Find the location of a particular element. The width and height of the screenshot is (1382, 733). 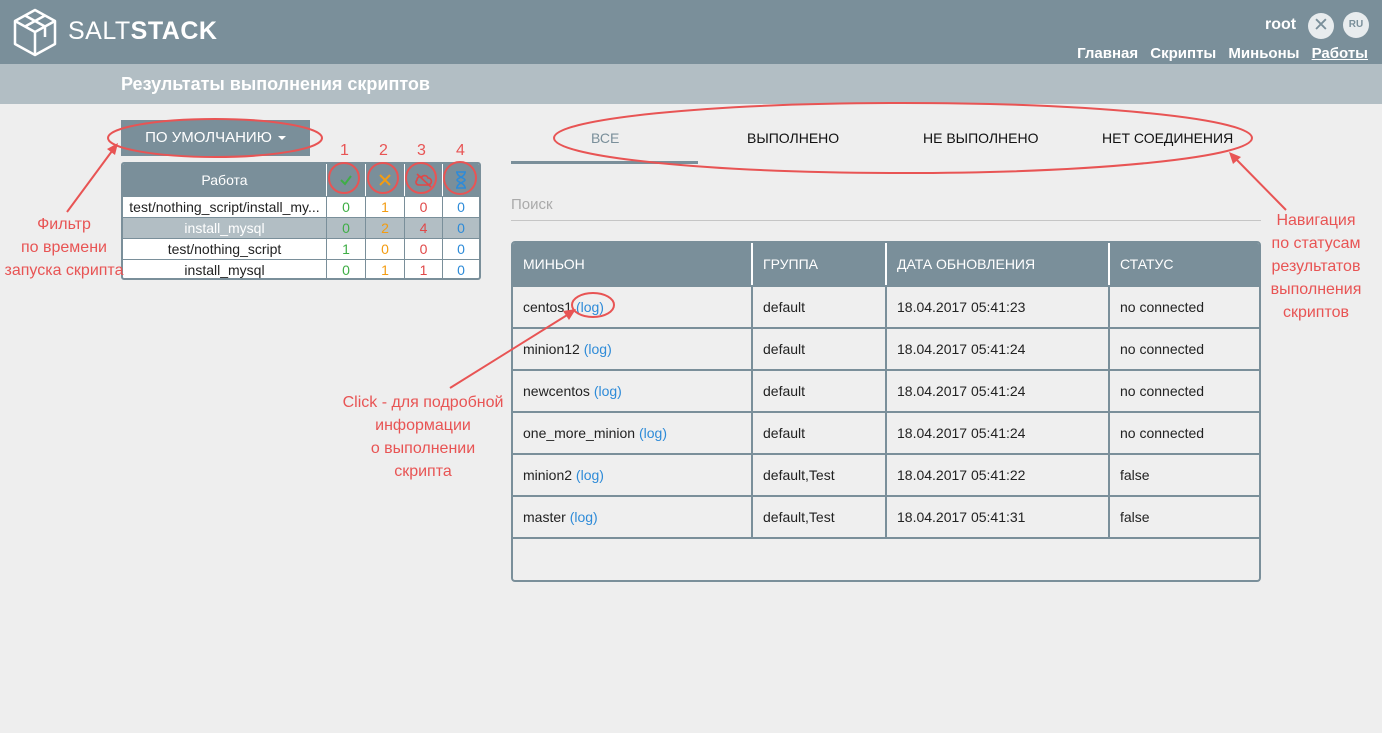

table-empty-row is located at coordinates (886, 558).